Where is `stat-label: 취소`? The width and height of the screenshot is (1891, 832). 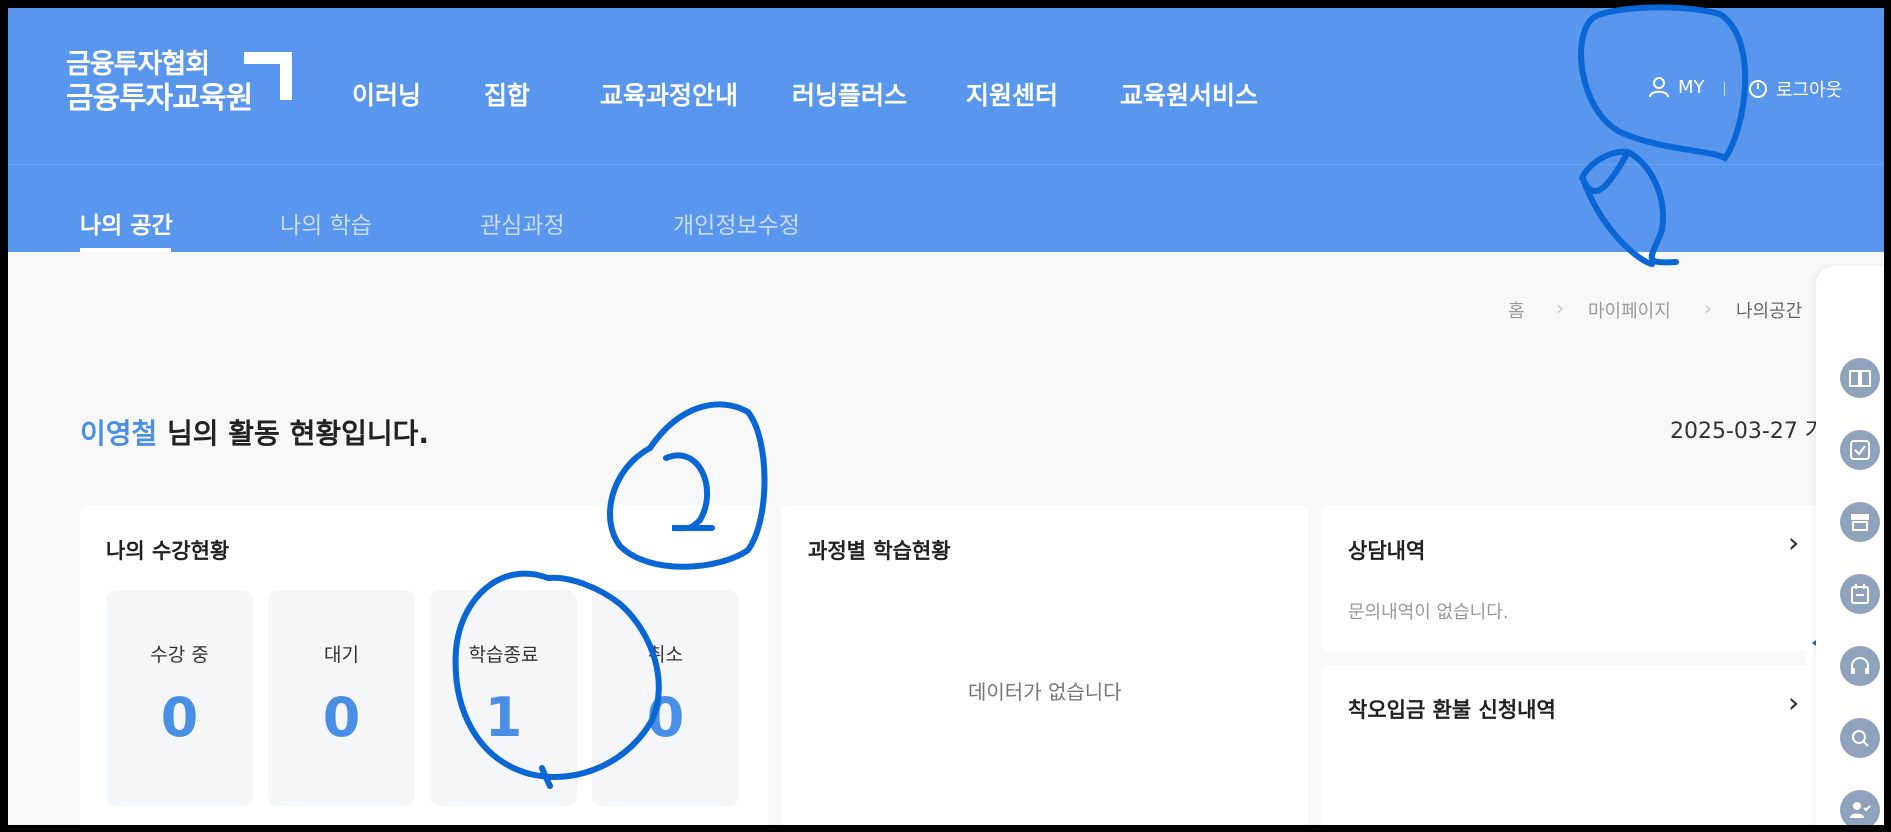 stat-label: 취소 is located at coordinates (665, 655).